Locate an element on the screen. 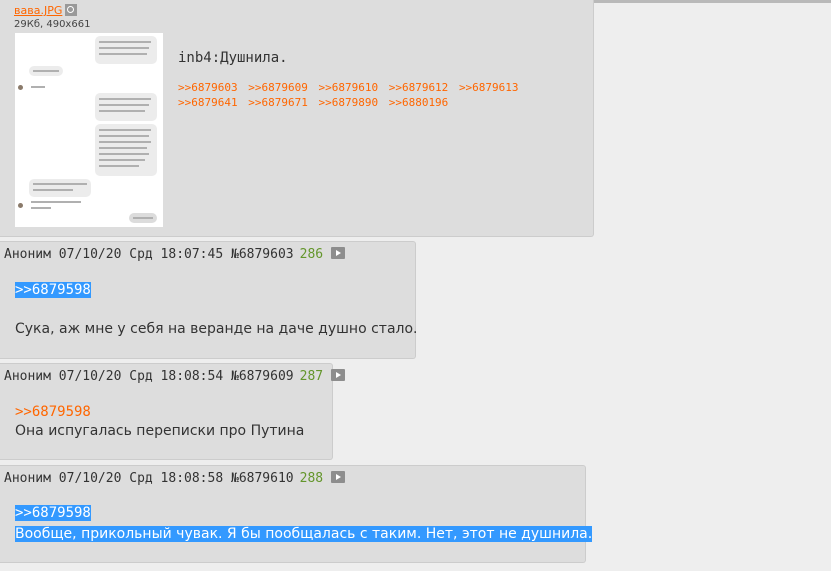 Image resolution: width=831 pixels, height=571 pixels. post-date: 07/10/20 Срд 18:07:45 is located at coordinates (141, 254).